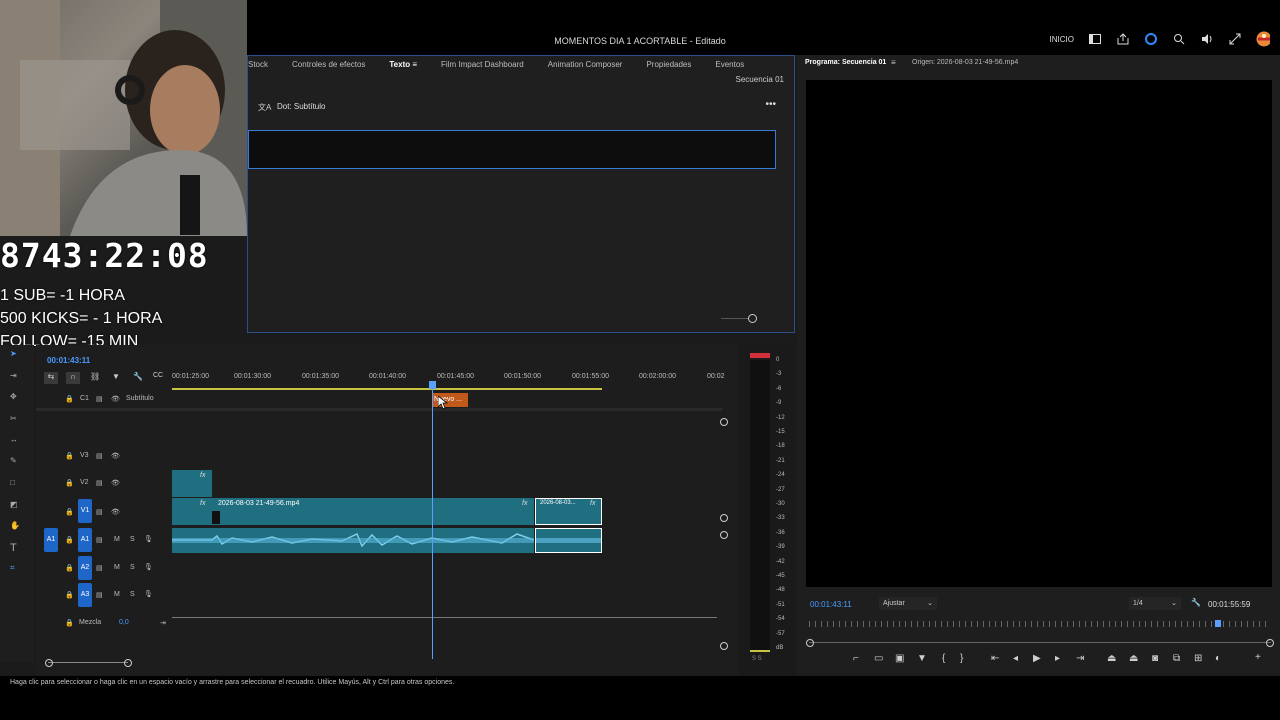  What do you see at coordinates (568, 511) in the screenshot?
I see `video-clip-selected: 2026-08-03... fx` at bounding box center [568, 511].